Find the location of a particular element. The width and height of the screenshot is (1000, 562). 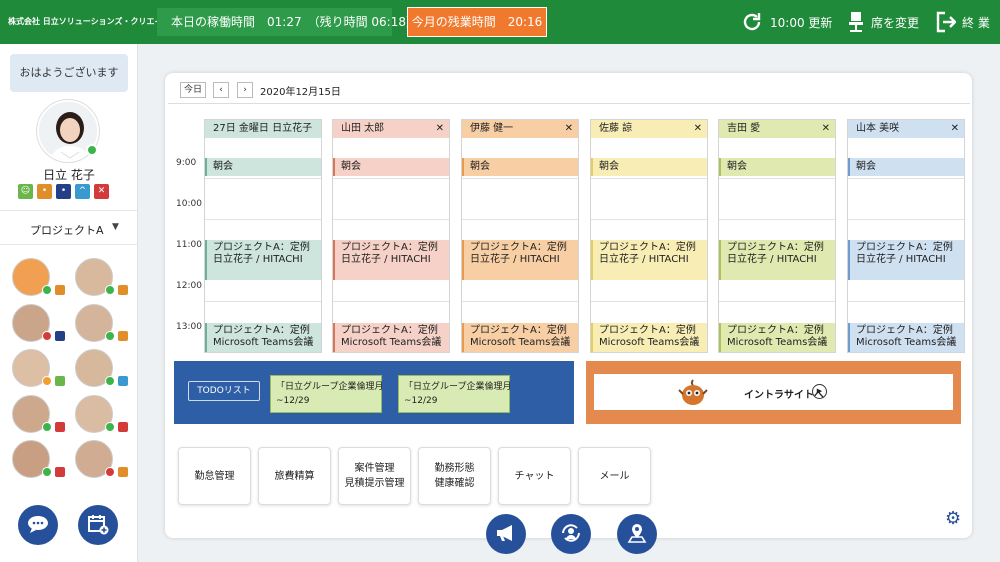

event-subtitle: 日立花子 / HITACHI is located at coordinates (515, 259).